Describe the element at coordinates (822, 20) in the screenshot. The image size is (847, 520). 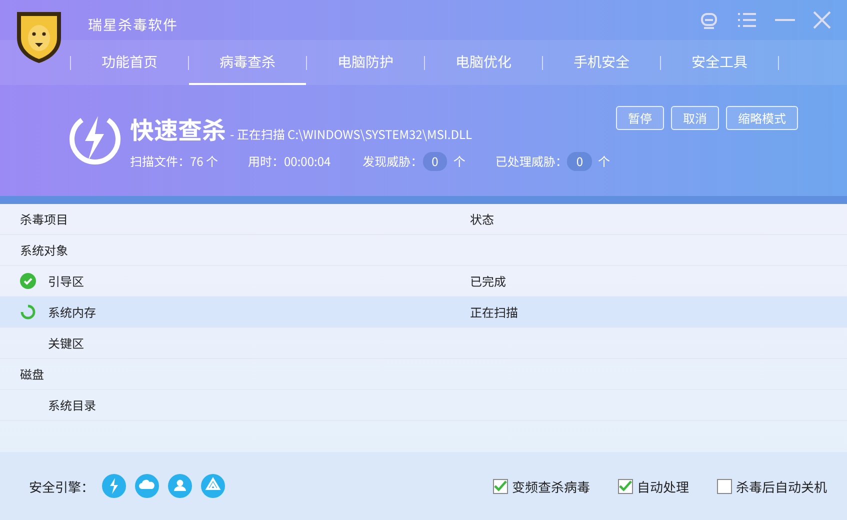
I see `close-icon` at that location.